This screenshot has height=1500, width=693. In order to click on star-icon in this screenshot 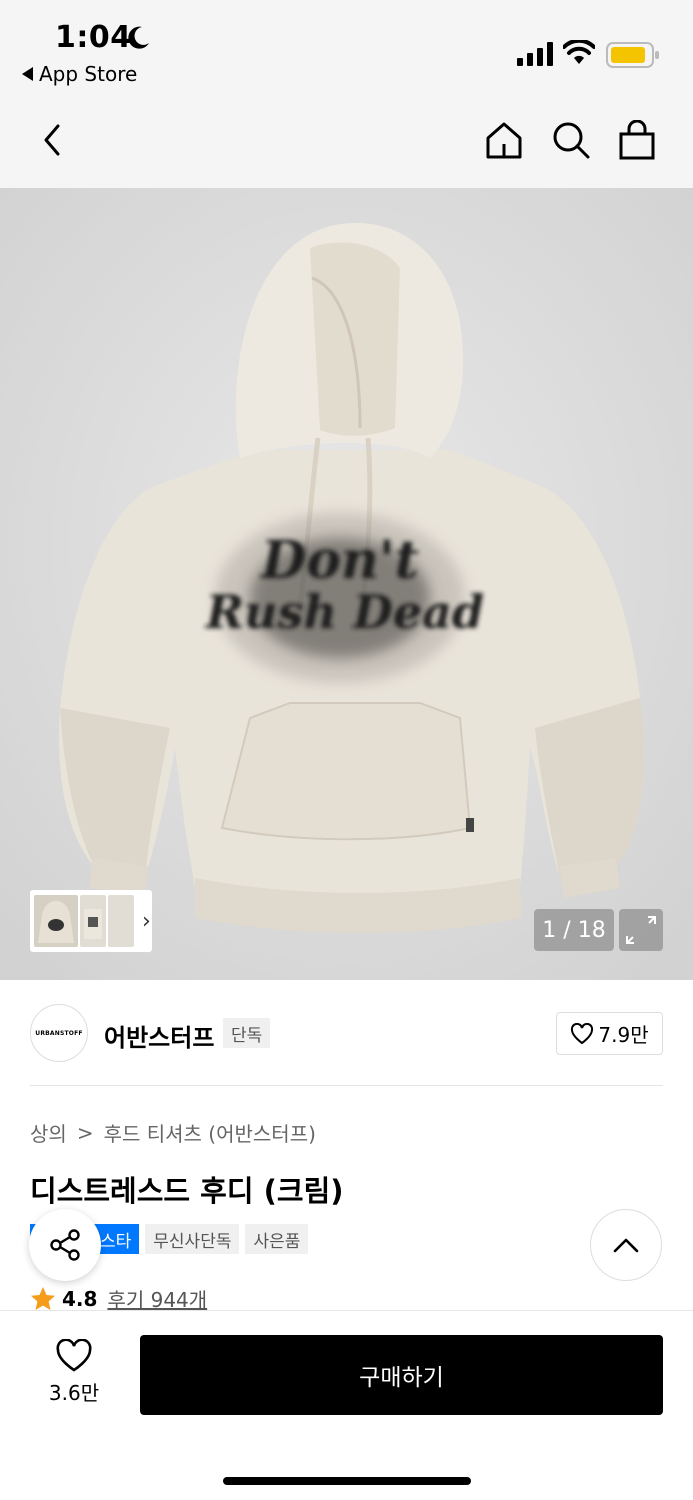, I will do `click(43, 1298)`.